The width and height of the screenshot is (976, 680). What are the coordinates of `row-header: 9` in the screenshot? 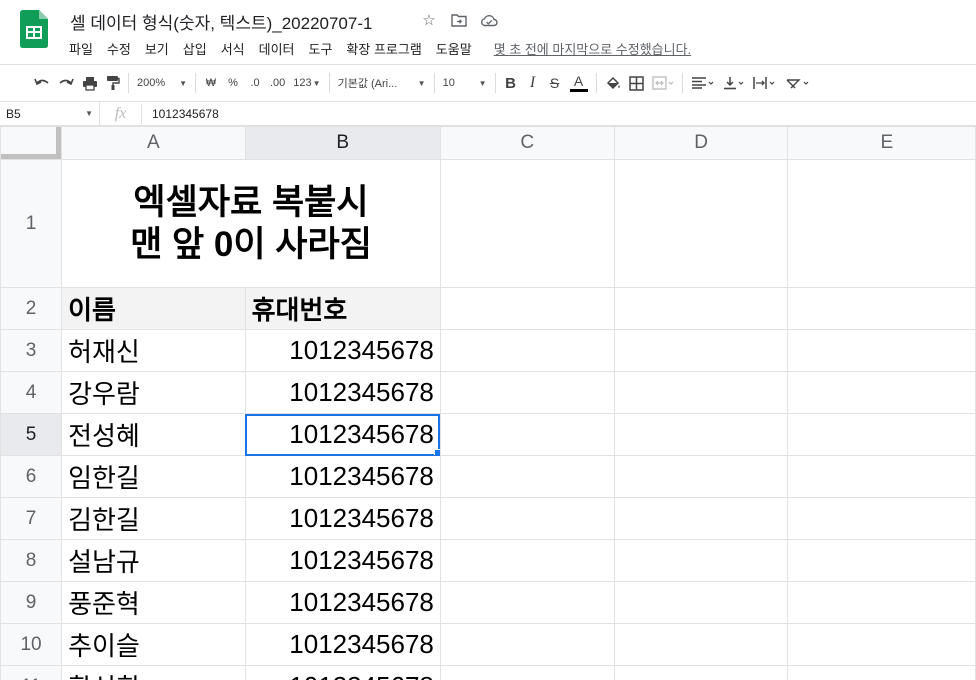 It's located at (31, 602).